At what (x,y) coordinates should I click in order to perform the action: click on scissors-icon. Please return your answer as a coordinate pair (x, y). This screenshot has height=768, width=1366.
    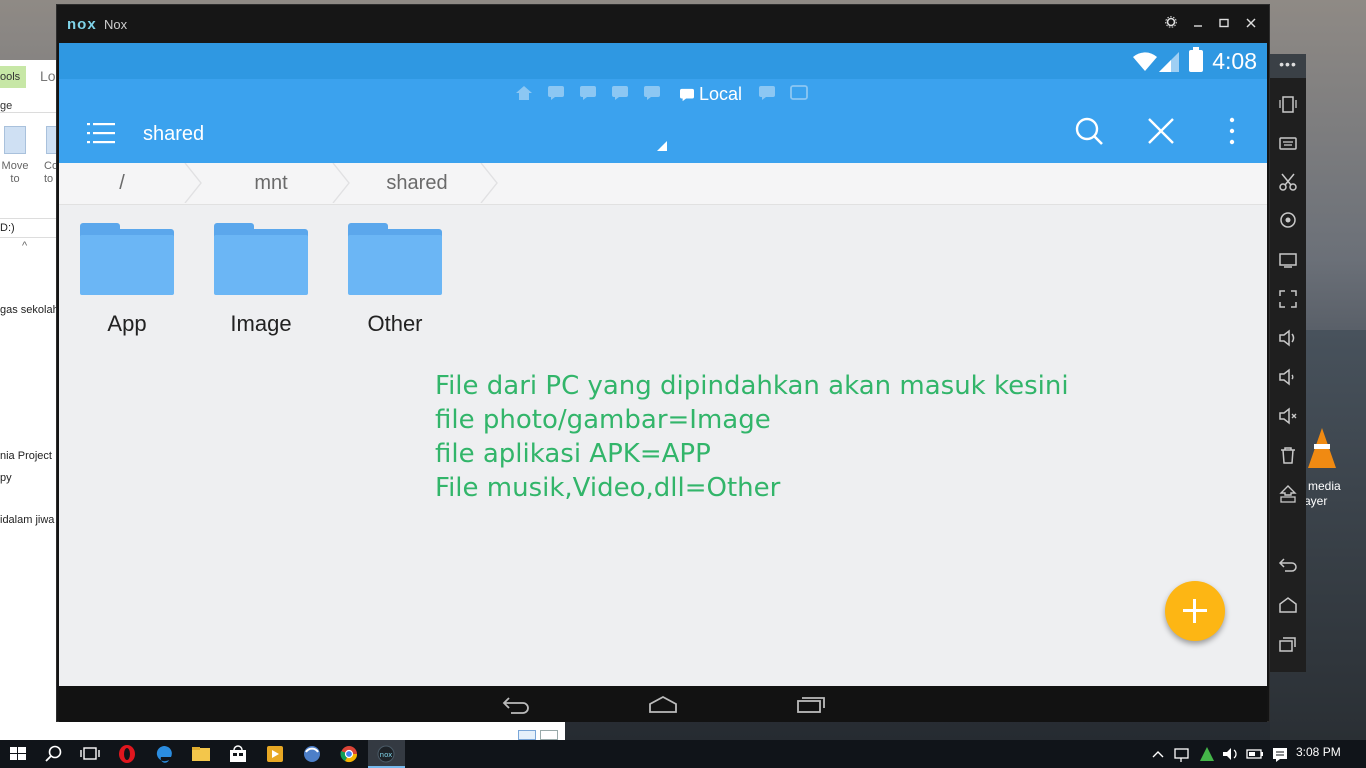
    Looking at the image, I should click on (1288, 182).